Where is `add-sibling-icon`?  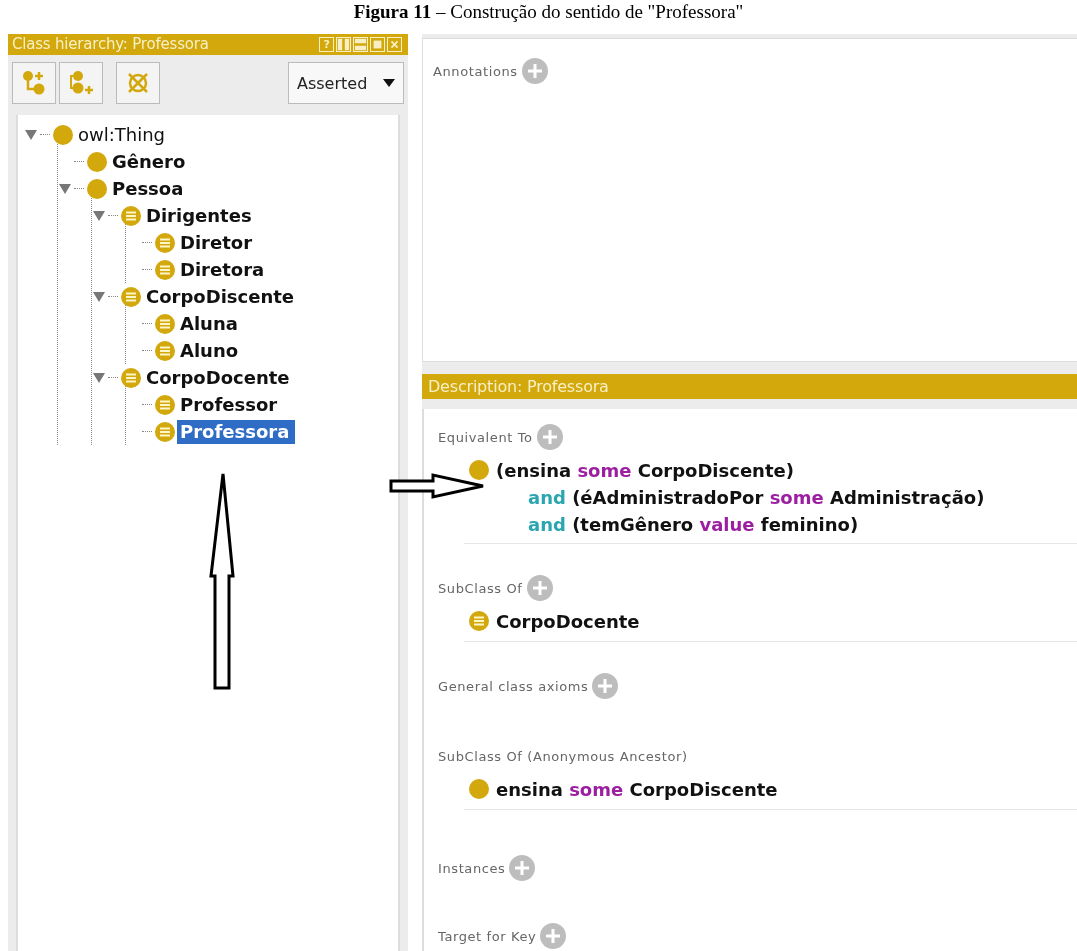
add-sibling-icon is located at coordinates (81, 83).